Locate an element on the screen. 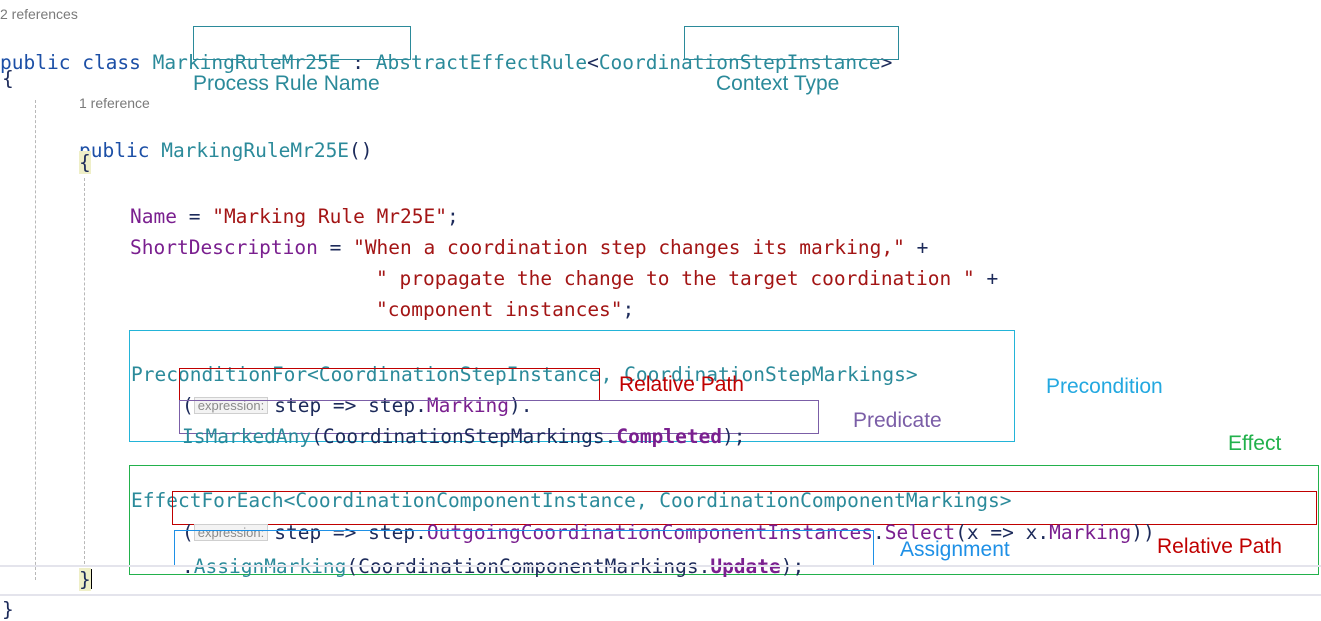 The image size is (1321, 621). desc-string-3: "component instances" is located at coordinates (499, 309).